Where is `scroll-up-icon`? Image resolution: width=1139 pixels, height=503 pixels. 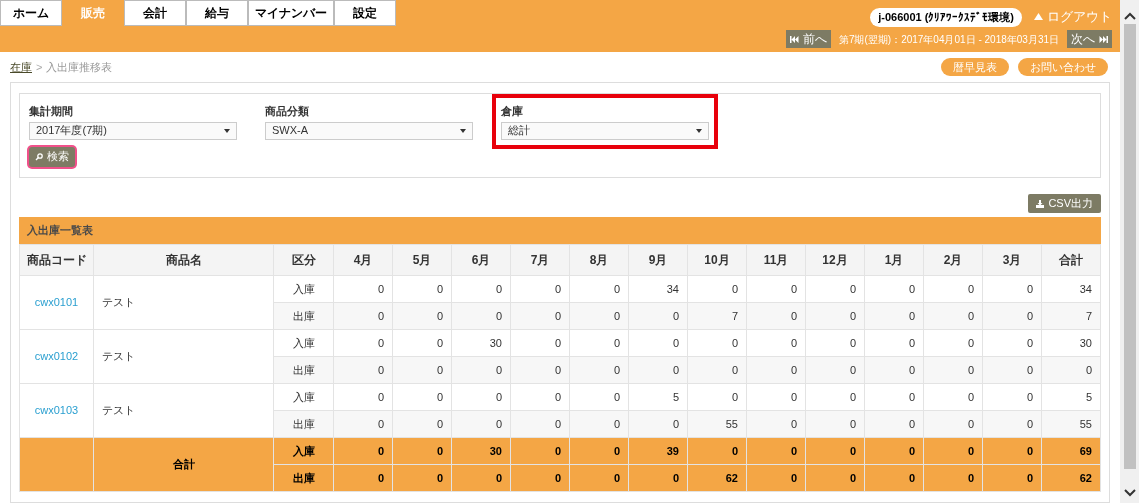 scroll-up-icon is located at coordinates (1129, 16).